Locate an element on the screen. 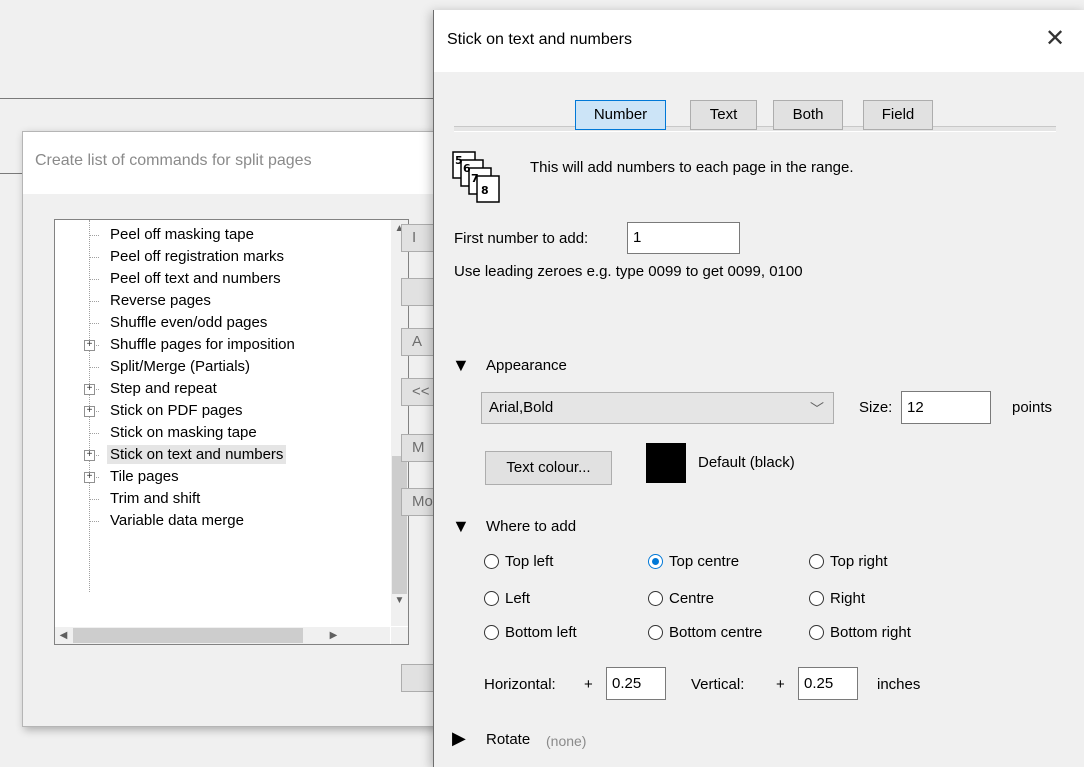  tree-item: Reverse pages is located at coordinates (223, 301).